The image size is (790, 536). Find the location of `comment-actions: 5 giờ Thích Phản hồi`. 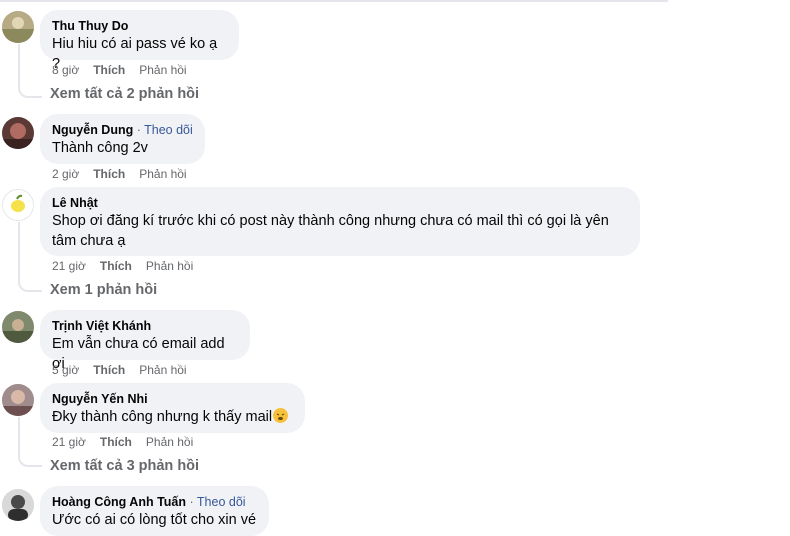

comment-actions: 5 giờ Thích Phản hồi is located at coordinates (126, 370).